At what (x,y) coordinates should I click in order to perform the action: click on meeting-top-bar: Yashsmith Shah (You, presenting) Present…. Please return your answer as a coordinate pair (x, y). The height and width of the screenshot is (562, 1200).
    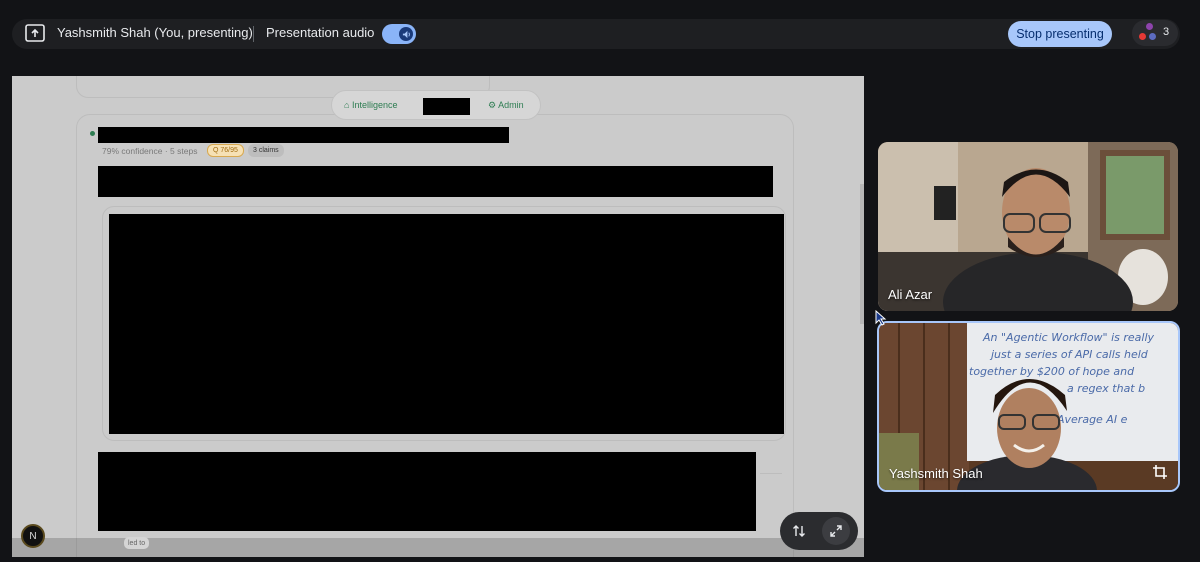
    Looking at the image, I should click on (600, 31).